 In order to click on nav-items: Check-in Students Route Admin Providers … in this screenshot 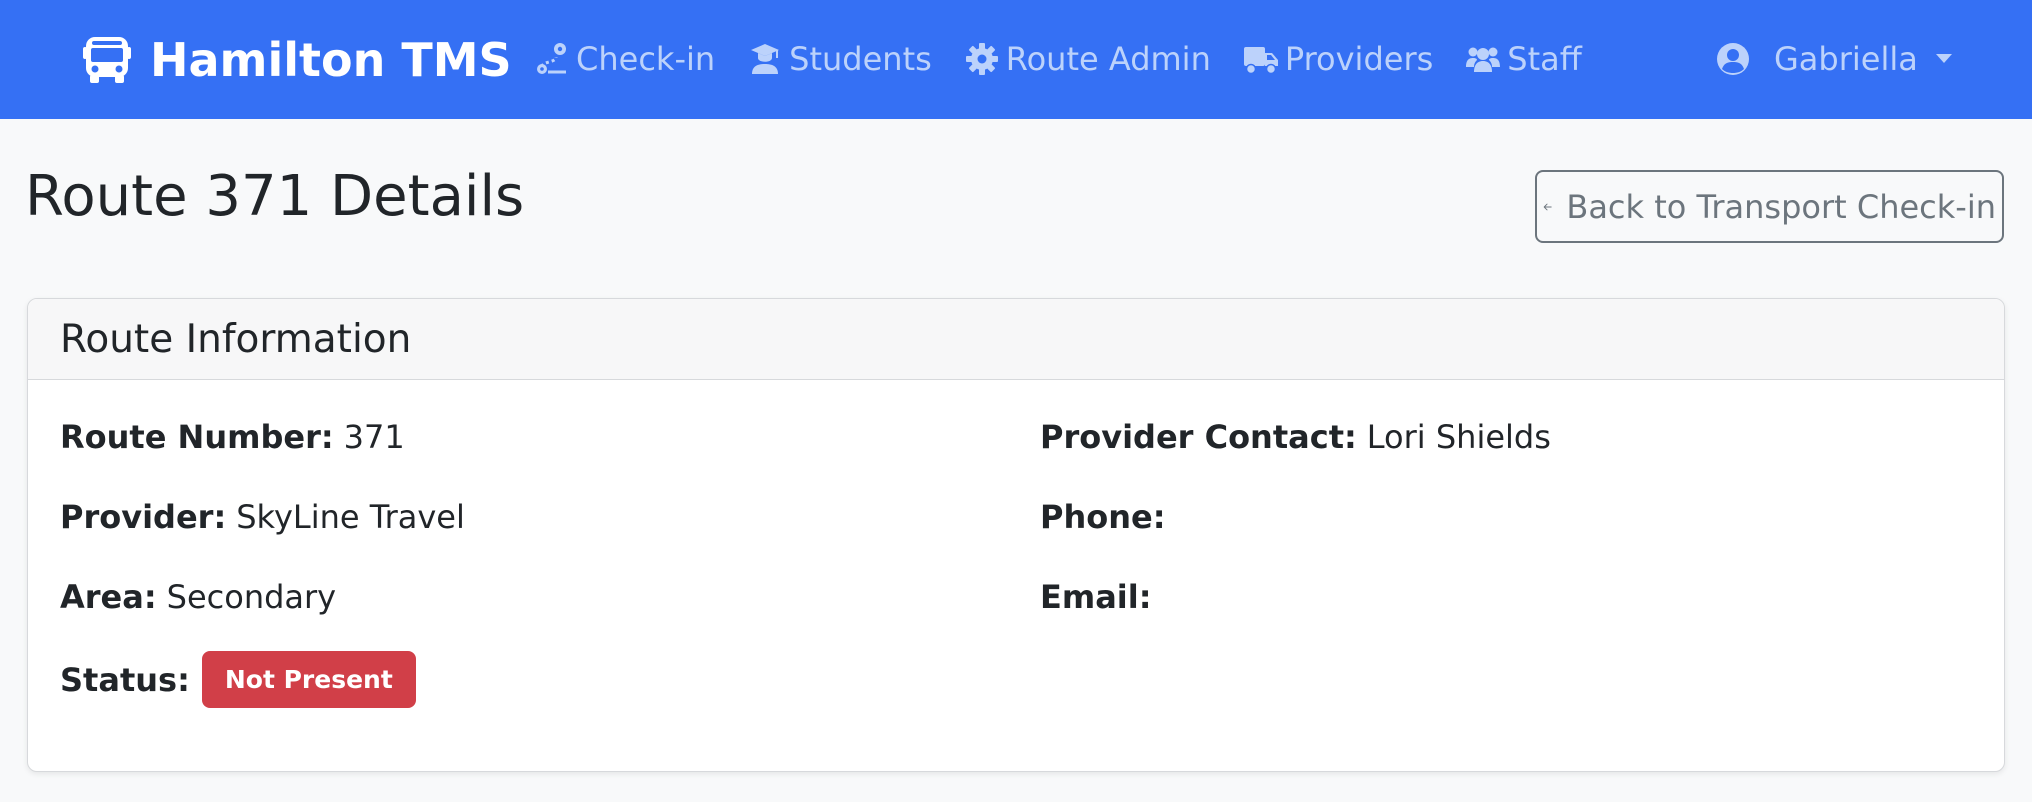, I will do `click(1074, 59)`.